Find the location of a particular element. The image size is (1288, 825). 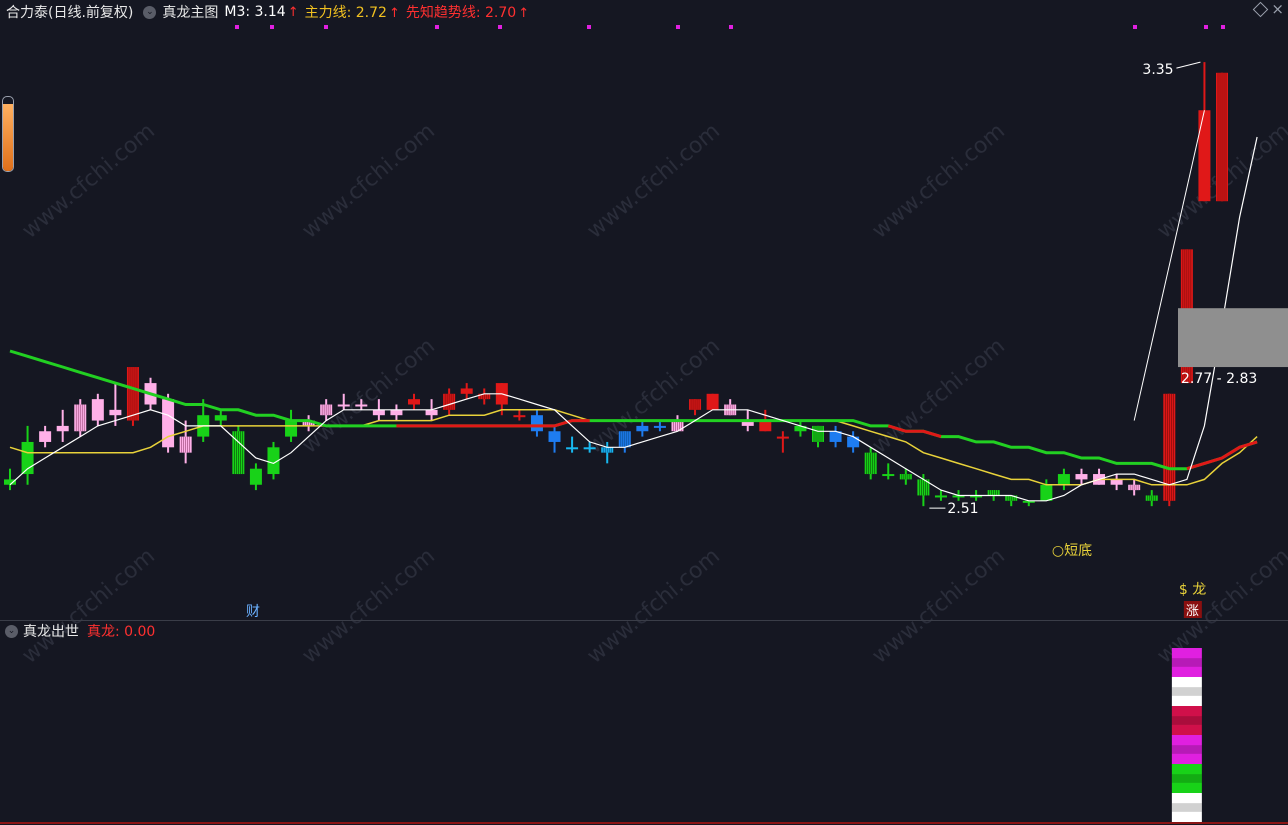

indicator-name: 真龙主图 is located at coordinates (190, 12).